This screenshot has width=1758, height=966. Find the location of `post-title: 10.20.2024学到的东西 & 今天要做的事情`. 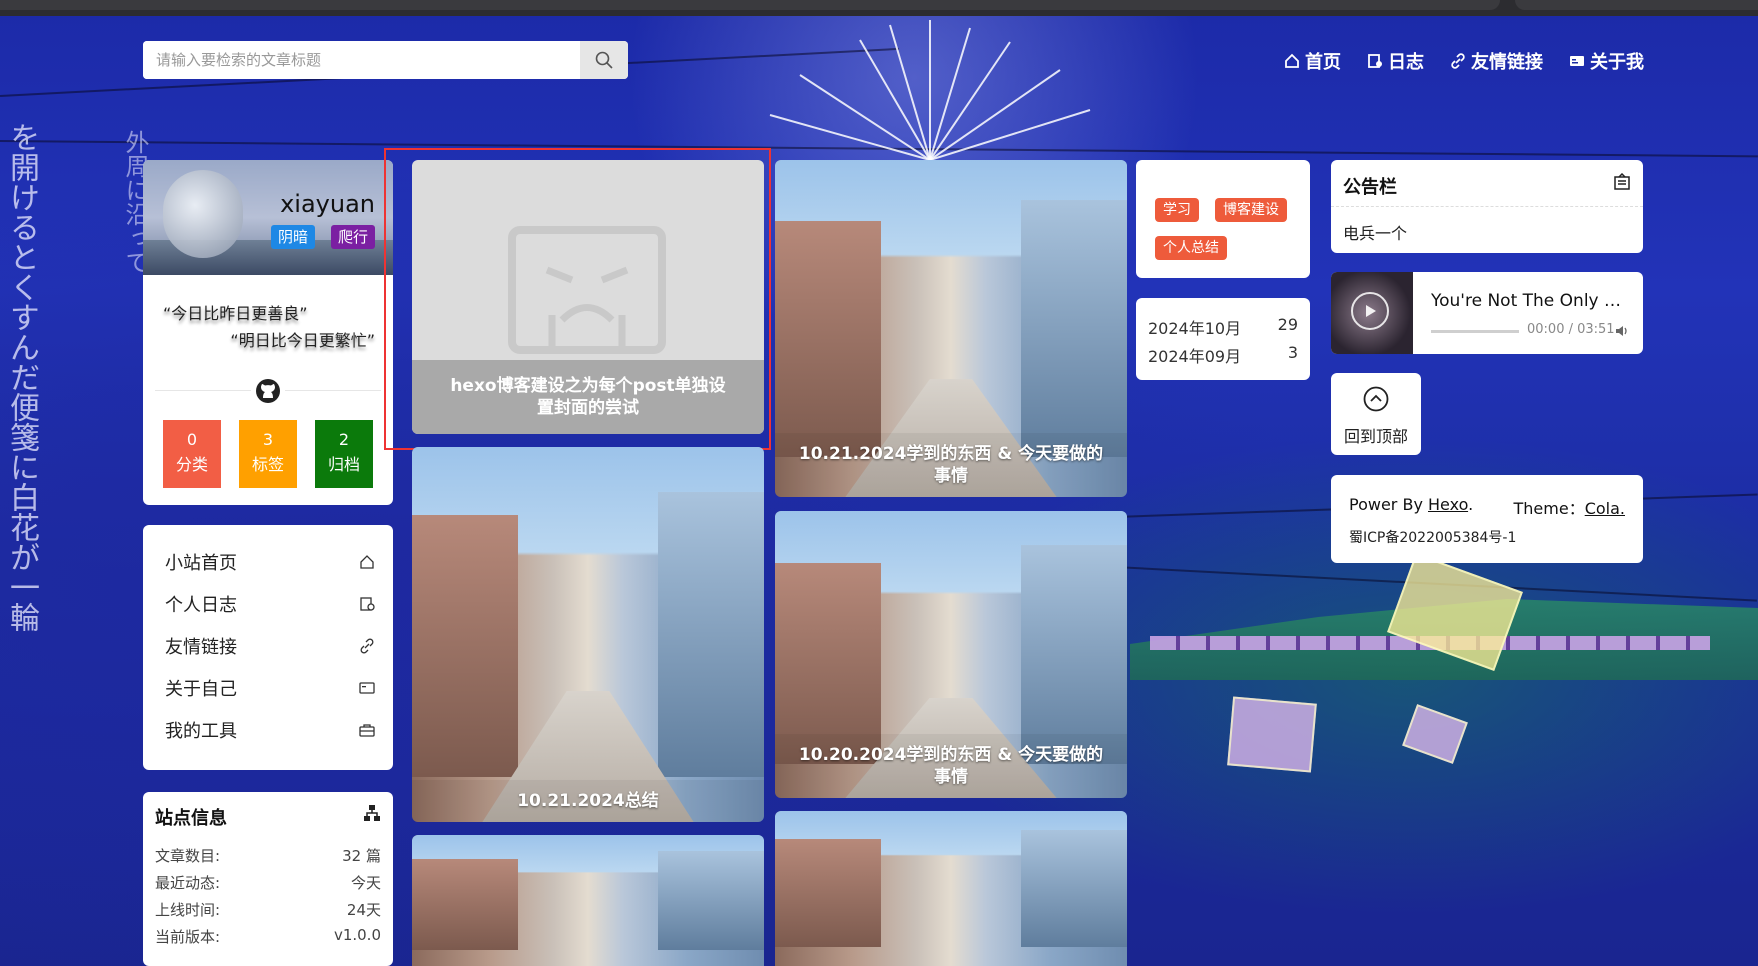

post-title: 10.20.2024学到的东西 & 今天要做的事情 is located at coordinates (951, 766).